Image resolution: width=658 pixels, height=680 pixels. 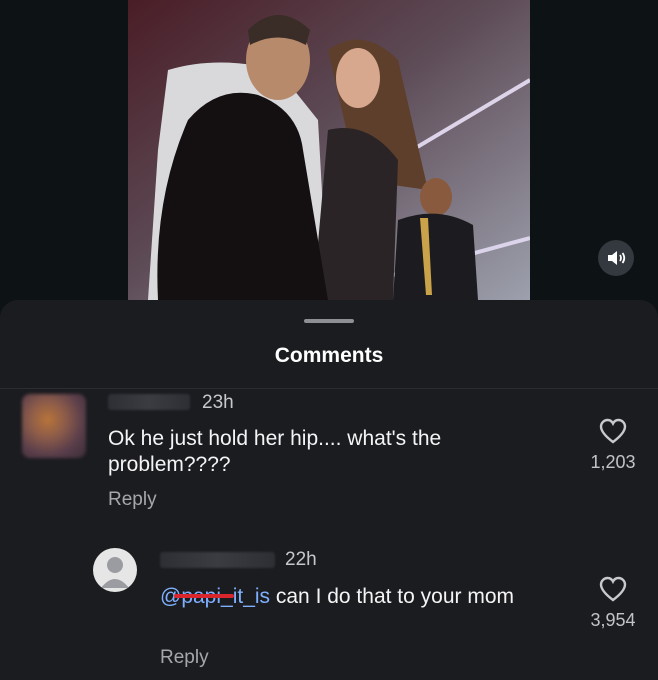 What do you see at coordinates (329, 321) in the screenshot?
I see `sheet-grabber` at bounding box center [329, 321].